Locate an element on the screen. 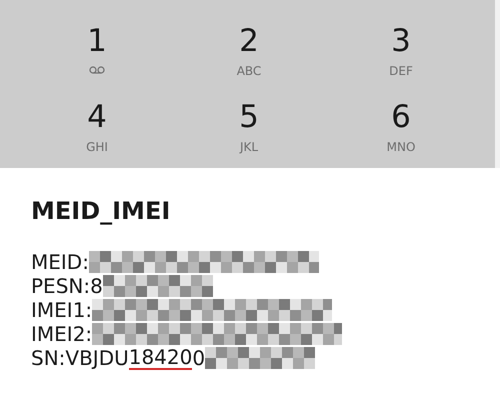 This screenshot has width=500, height=412. dial-key: 2 ABC is located at coordinates (249, 56).